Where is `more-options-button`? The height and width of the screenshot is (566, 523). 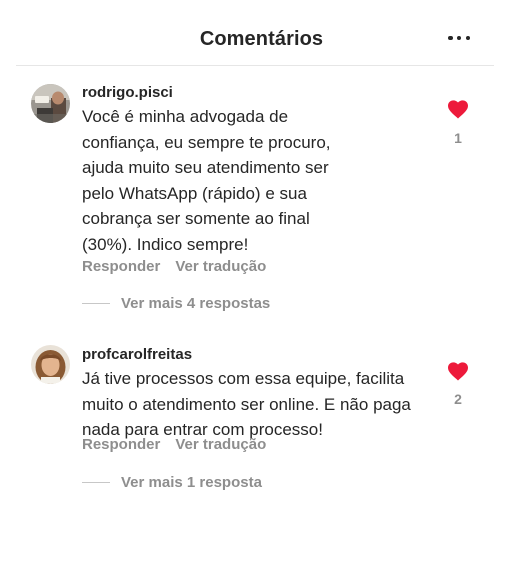 more-options-button is located at coordinates (459, 38).